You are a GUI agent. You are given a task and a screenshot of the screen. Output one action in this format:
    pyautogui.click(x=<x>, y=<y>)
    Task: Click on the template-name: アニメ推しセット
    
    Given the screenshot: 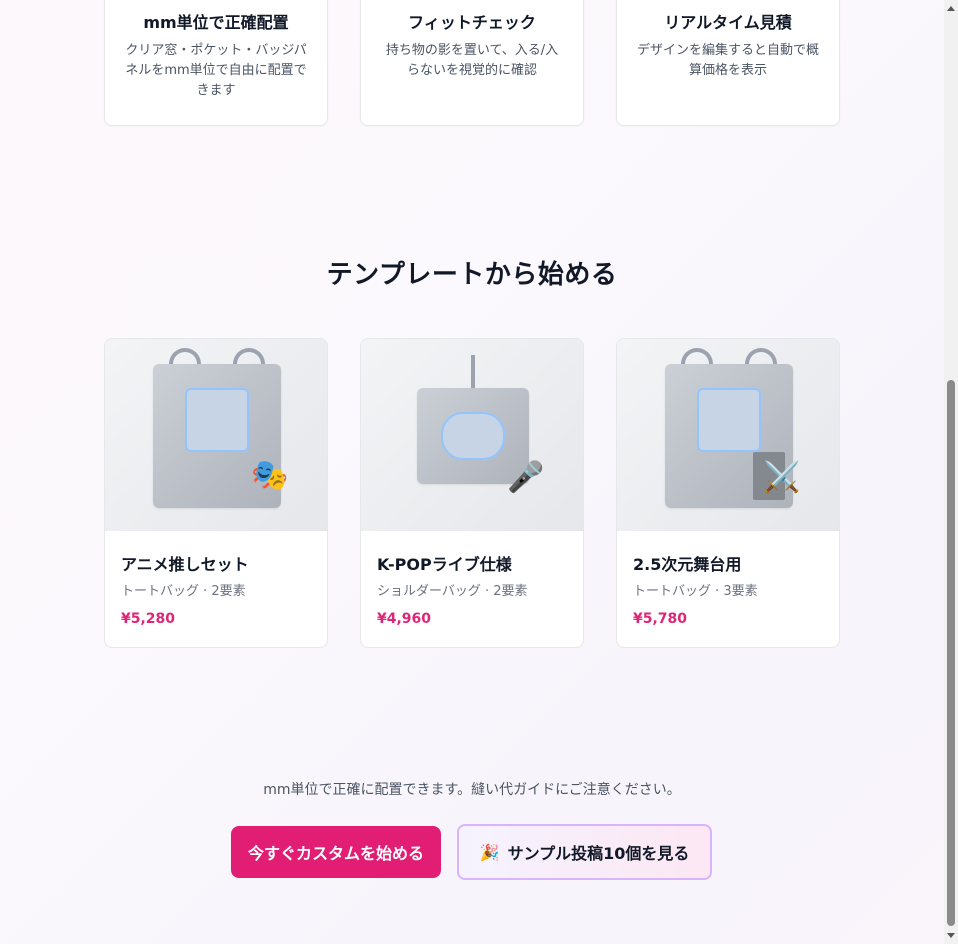 What is the action you would take?
    pyautogui.click(x=185, y=564)
    